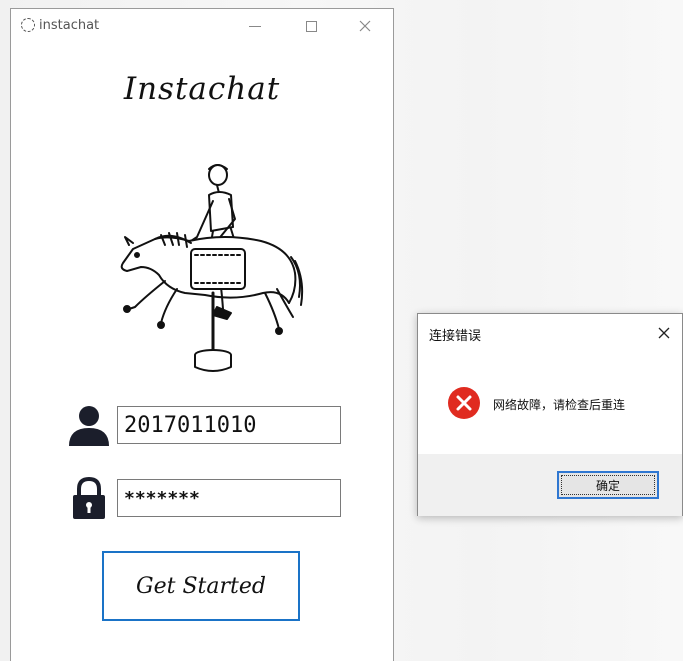 The width and height of the screenshot is (683, 661). What do you see at coordinates (229, 498) in the screenshot?
I see `password-input` at bounding box center [229, 498].